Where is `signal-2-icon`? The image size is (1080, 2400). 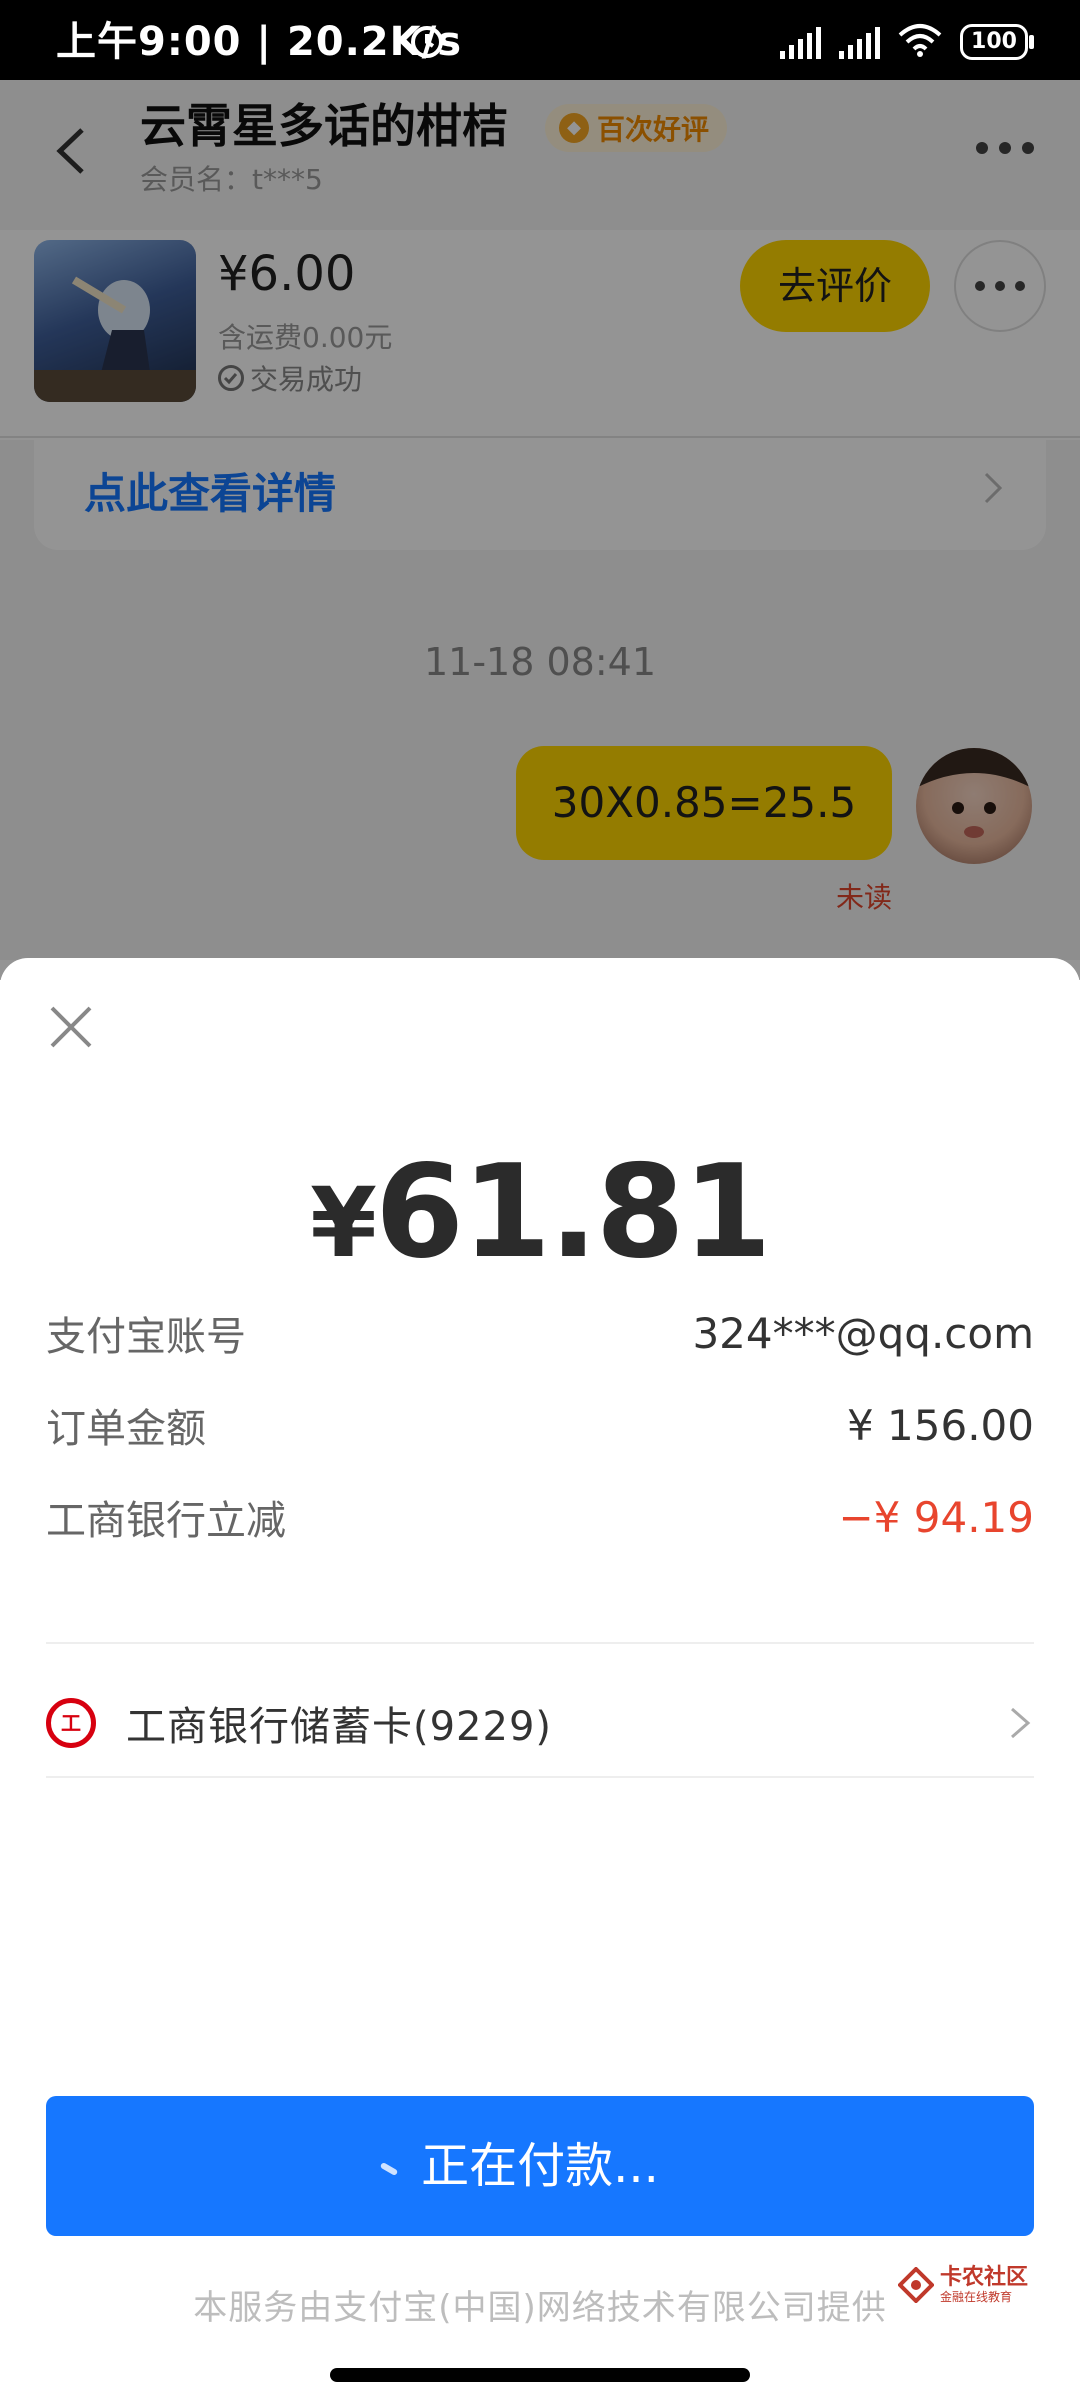
signal-2-icon is located at coordinates (859, 42).